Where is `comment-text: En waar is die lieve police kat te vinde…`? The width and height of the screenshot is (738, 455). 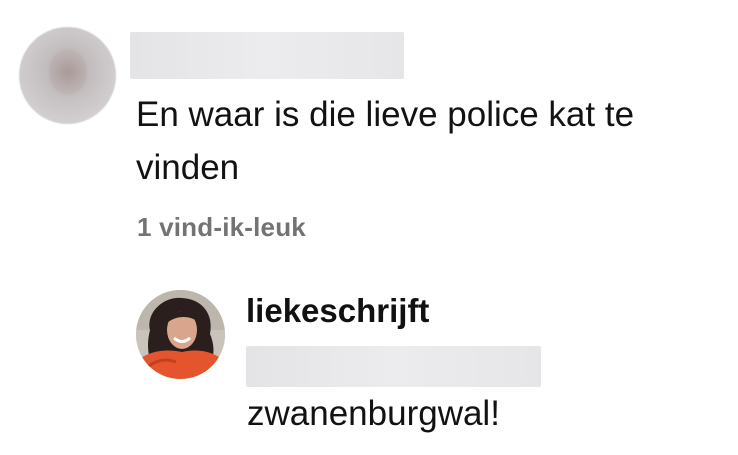 comment-text: En waar is die lieve police kat te vinde… is located at coordinates (385, 141).